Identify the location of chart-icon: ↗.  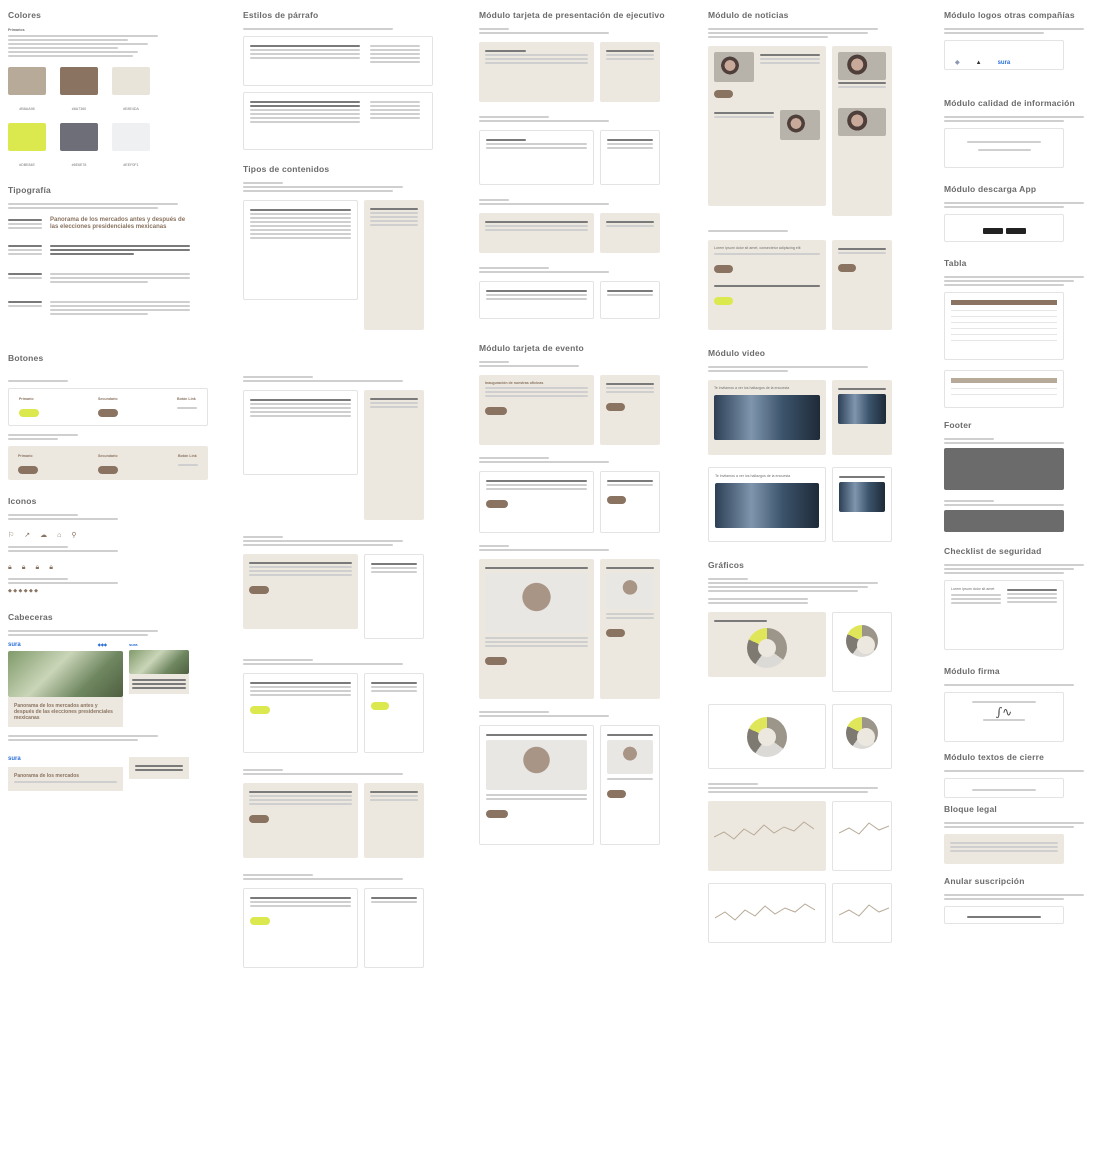
(27, 536).